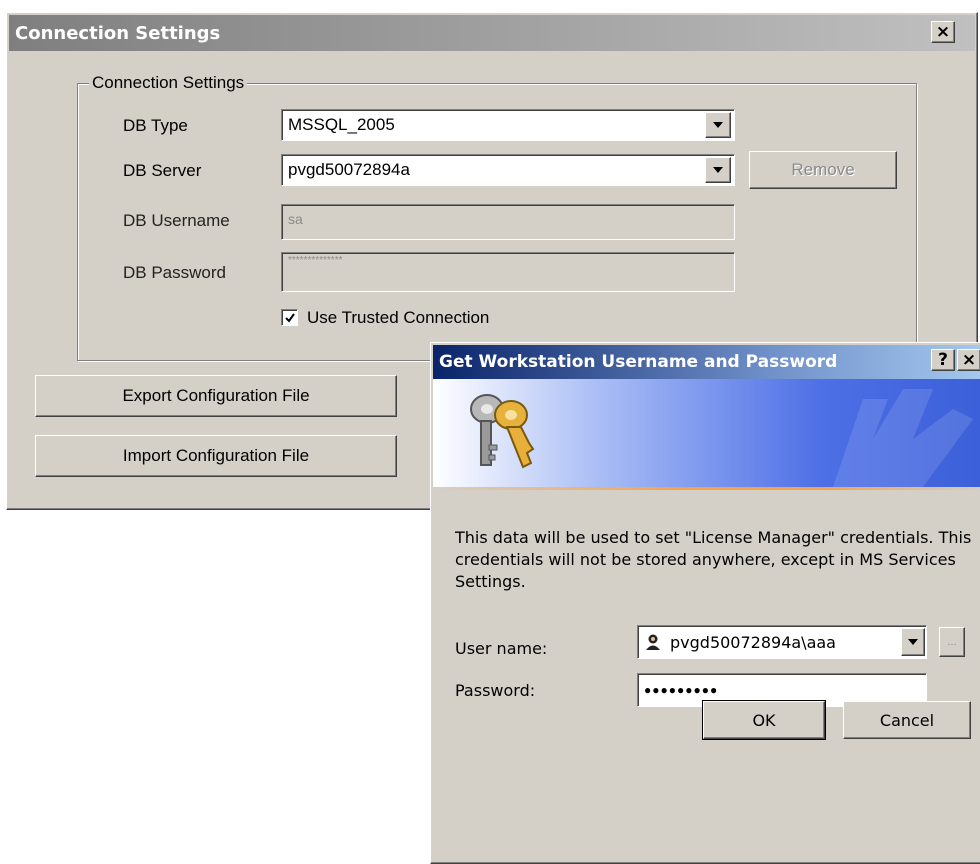 Image resolution: width=980 pixels, height=864 pixels. What do you see at coordinates (508, 222) in the screenshot?
I see `db-username-input: sa` at bounding box center [508, 222].